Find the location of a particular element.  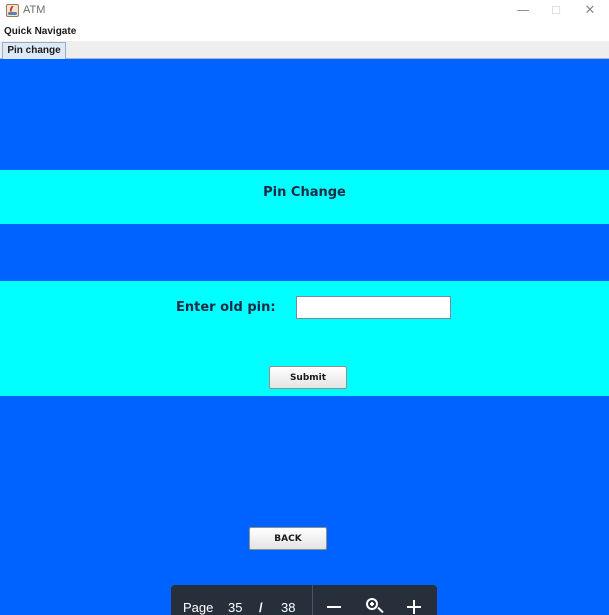

java-app-icon is located at coordinates (12, 10).